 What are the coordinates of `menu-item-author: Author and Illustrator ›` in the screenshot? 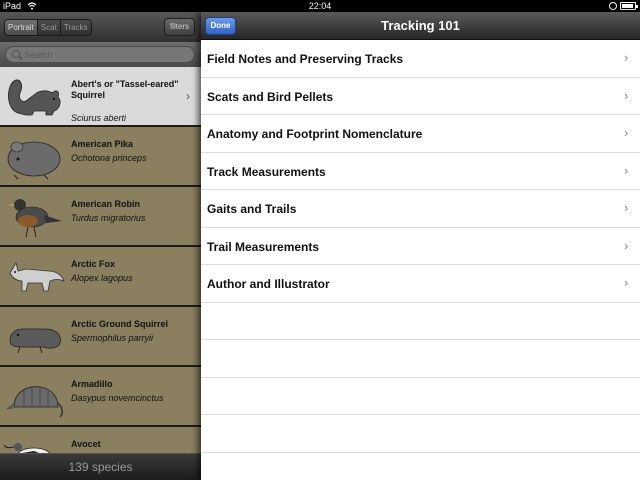 It's located at (420, 284).